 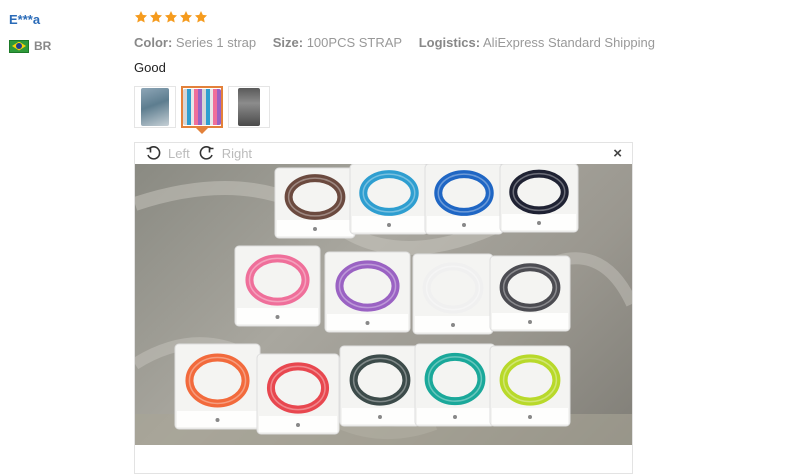 I want to click on rating-stars, so click(x=171, y=17).